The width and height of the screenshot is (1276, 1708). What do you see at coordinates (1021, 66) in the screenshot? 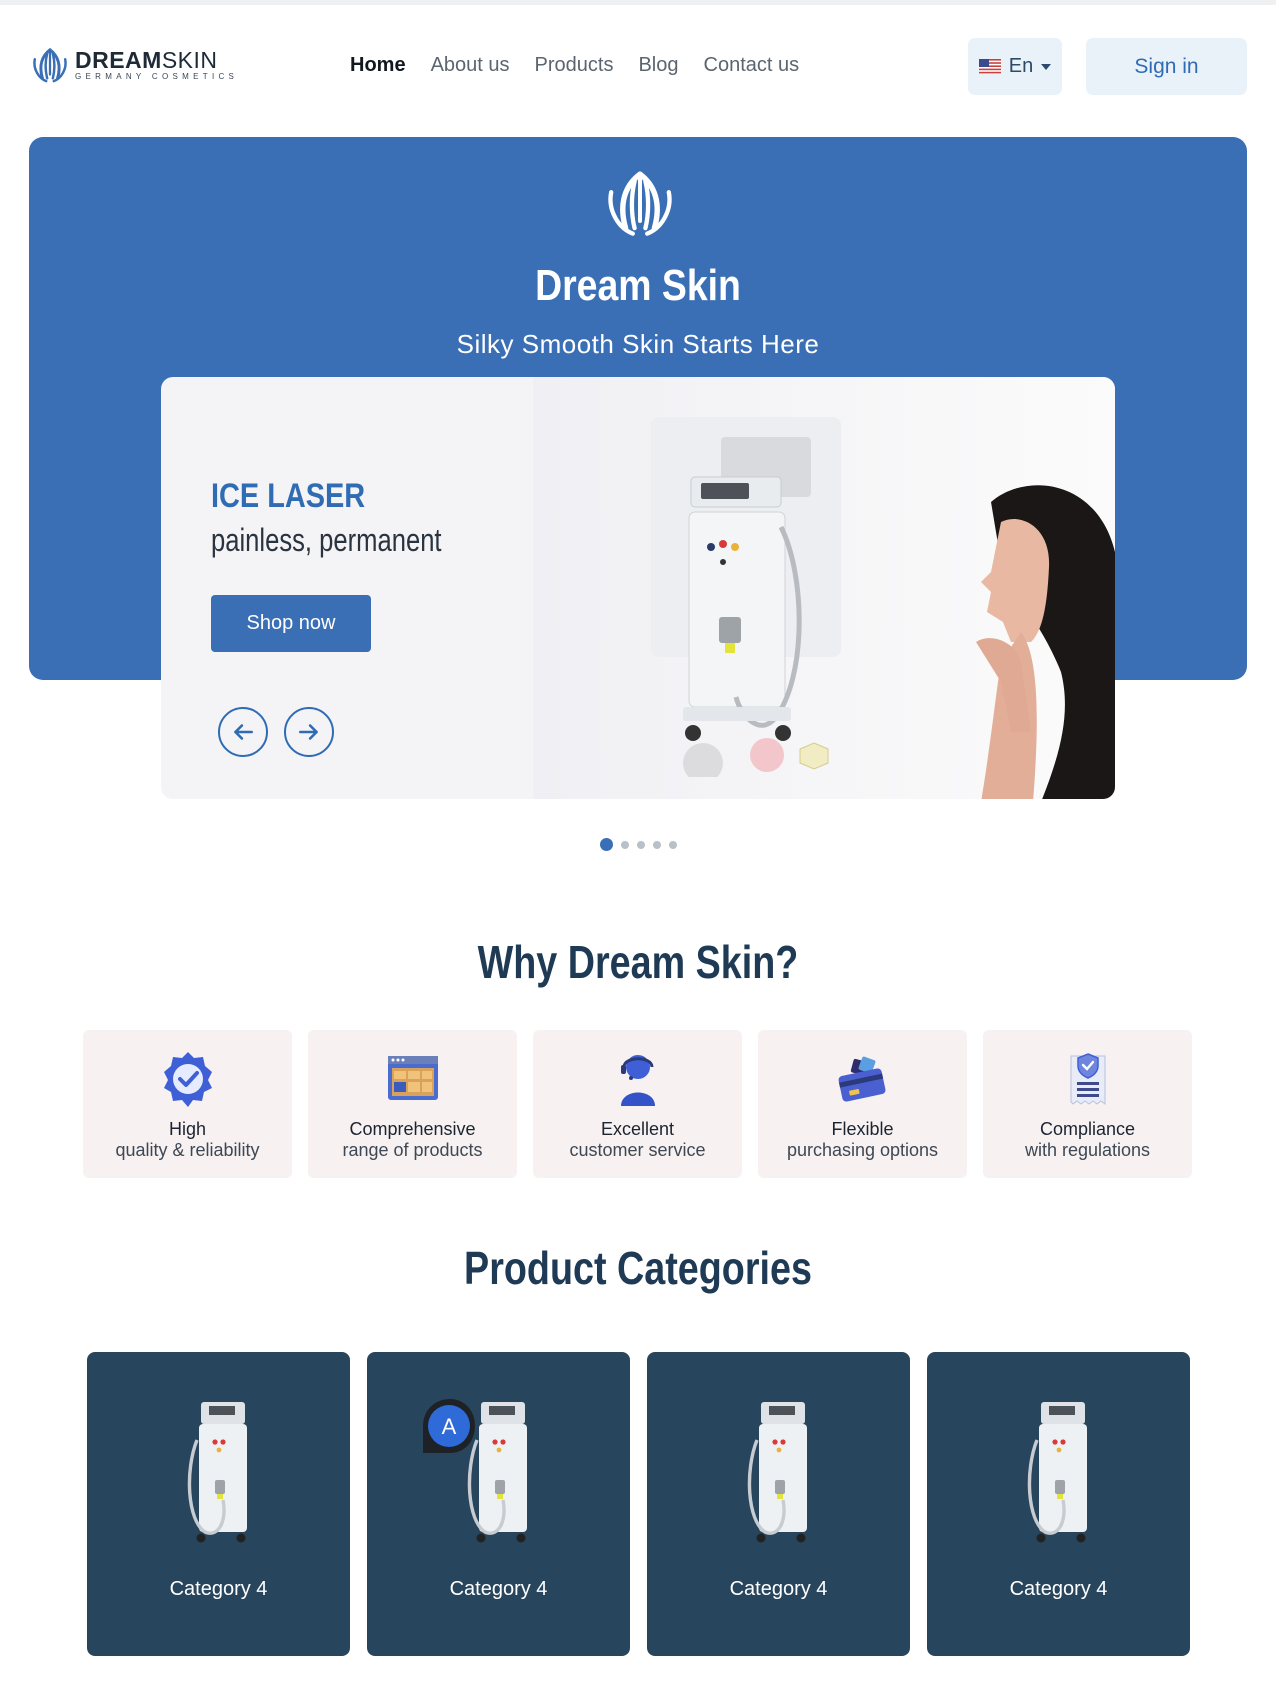
I see `language-label: En` at bounding box center [1021, 66].